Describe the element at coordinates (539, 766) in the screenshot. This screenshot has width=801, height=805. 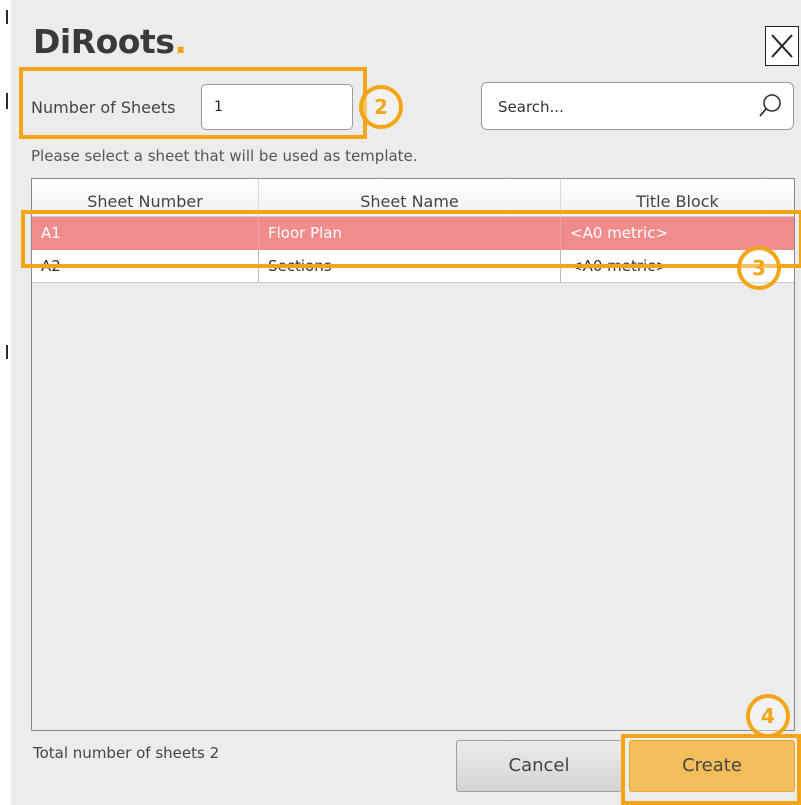
I see `cancel-button: Cancel` at that location.